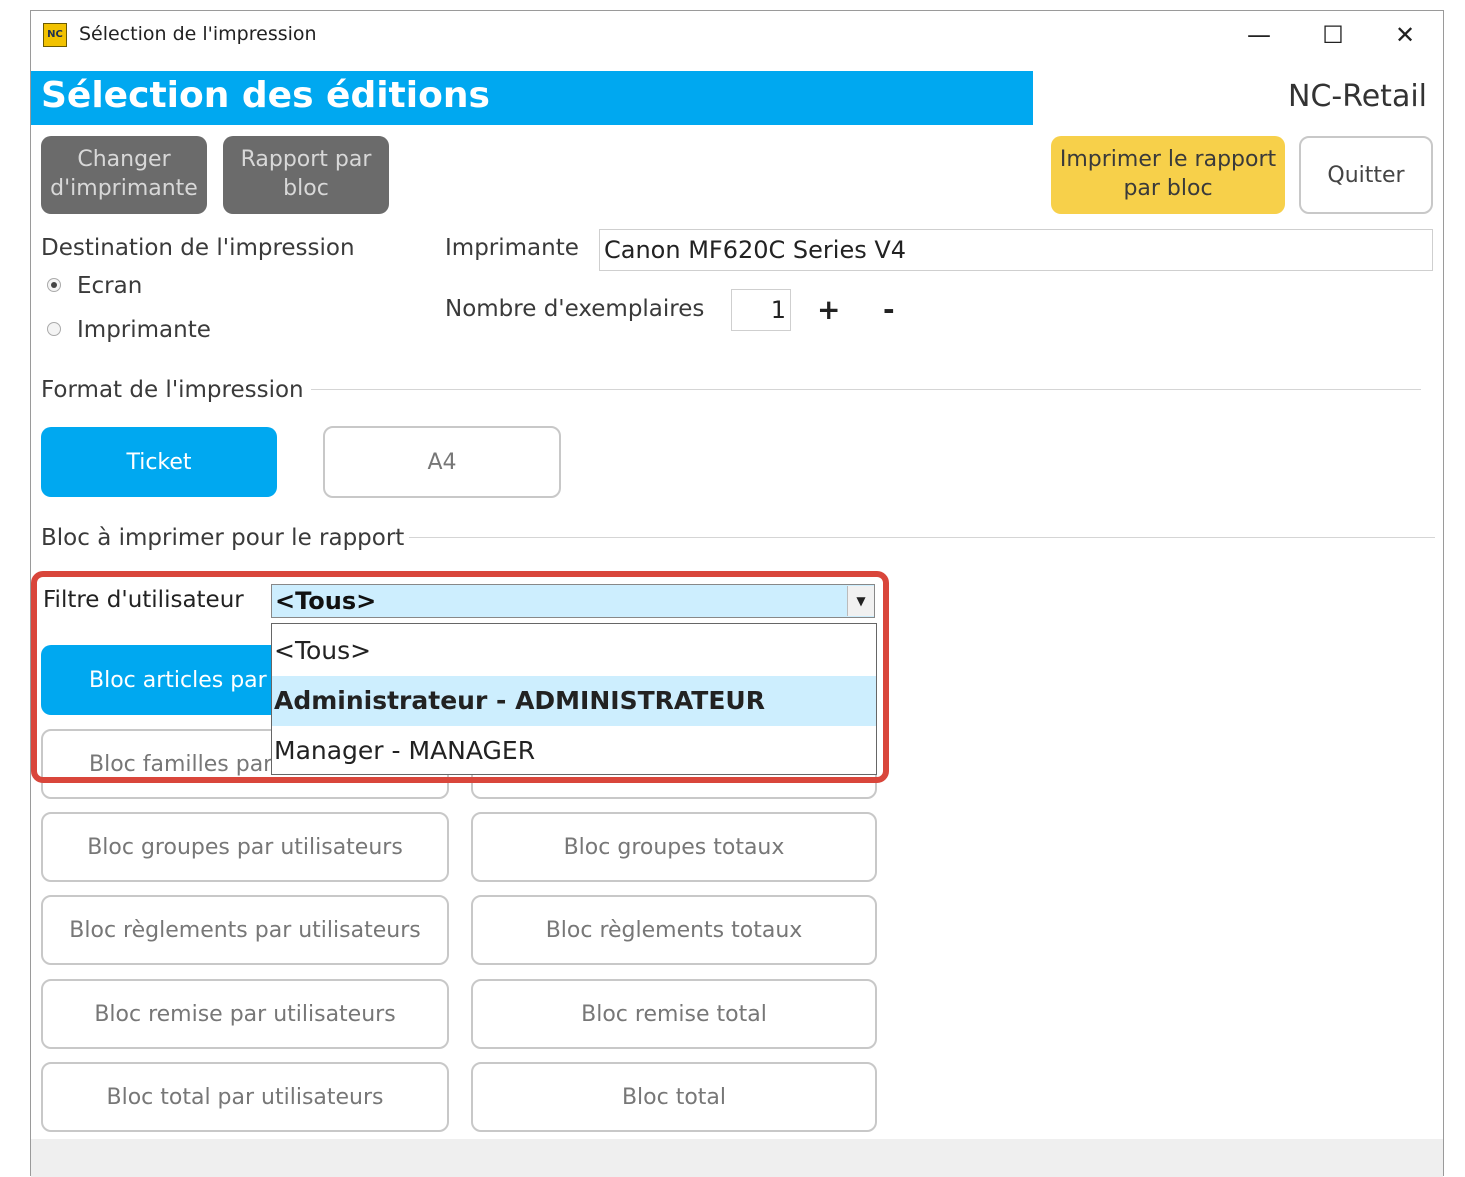  What do you see at coordinates (1366, 175) in the screenshot?
I see `quit-button: Quitter` at bounding box center [1366, 175].